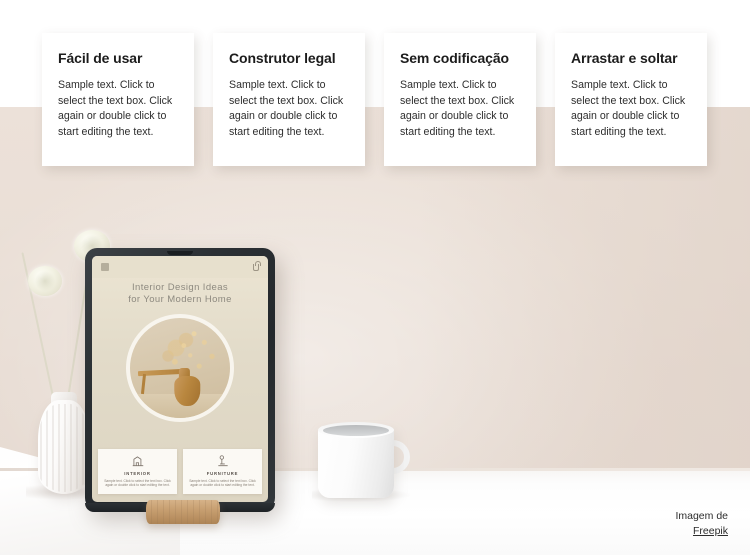 The width and height of the screenshot is (750, 555). What do you see at coordinates (454, 58) in the screenshot?
I see `feature-card-title: Sem codificação` at bounding box center [454, 58].